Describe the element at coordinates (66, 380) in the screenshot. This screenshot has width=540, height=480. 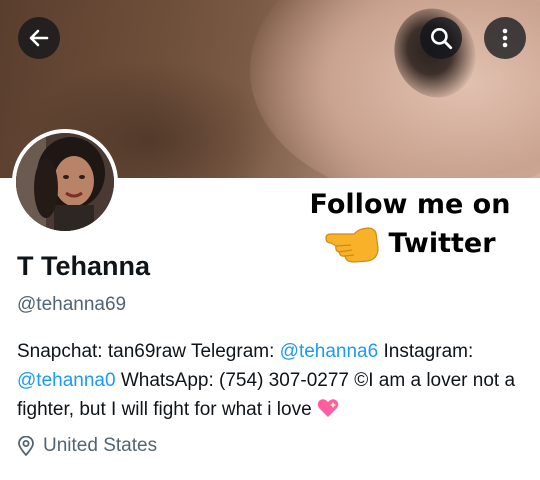
I see `mention-link-tehanna0: @tehanna0` at that location.